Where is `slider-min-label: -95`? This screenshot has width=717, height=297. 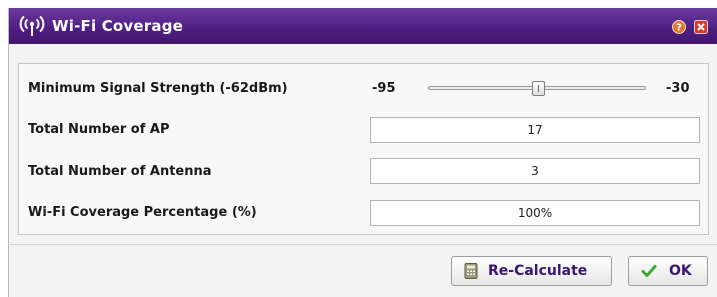
slider-min-label: -95 is located at coordinates (384, 88).